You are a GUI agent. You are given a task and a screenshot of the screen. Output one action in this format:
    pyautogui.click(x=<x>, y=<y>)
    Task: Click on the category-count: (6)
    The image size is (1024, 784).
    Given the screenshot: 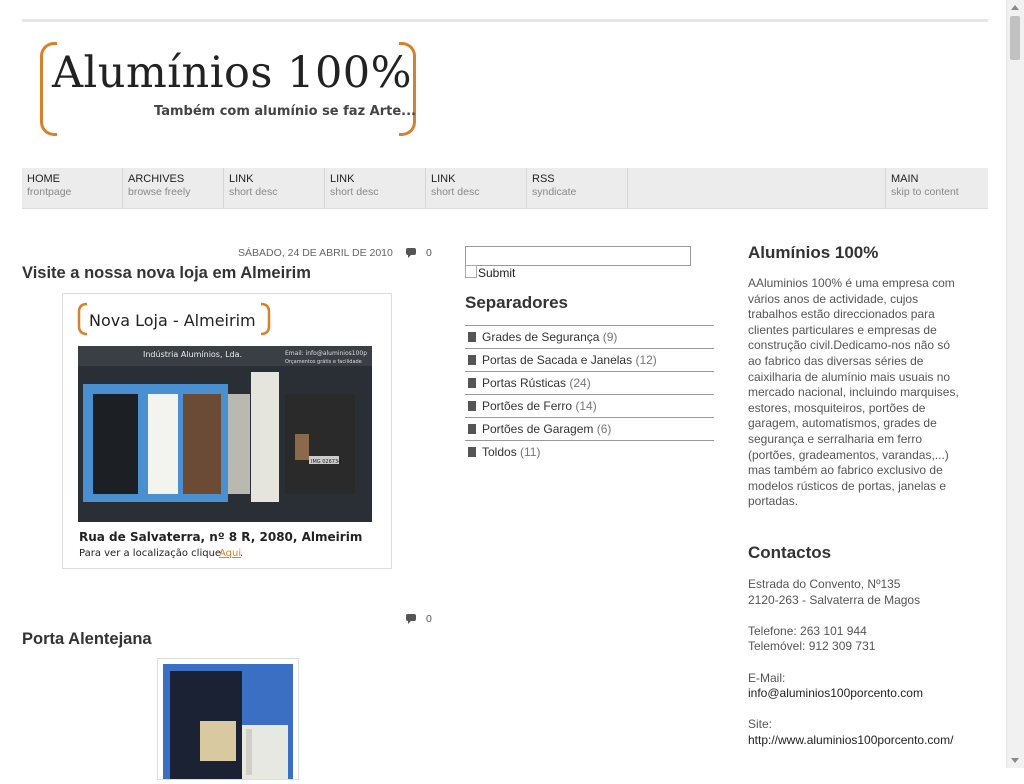 What is the action you would take?
    pyautogui.click(x=604, y=429)
    